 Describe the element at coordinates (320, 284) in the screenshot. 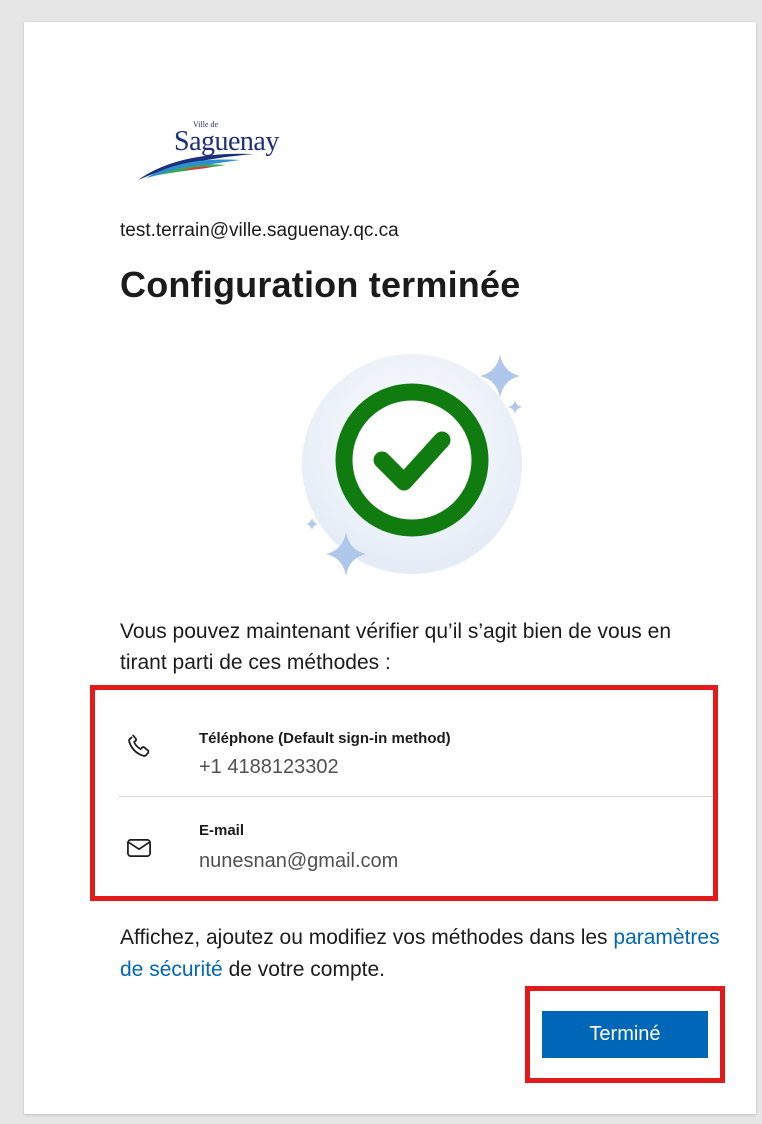

I see `page-title: Configuration terminée` at that location.